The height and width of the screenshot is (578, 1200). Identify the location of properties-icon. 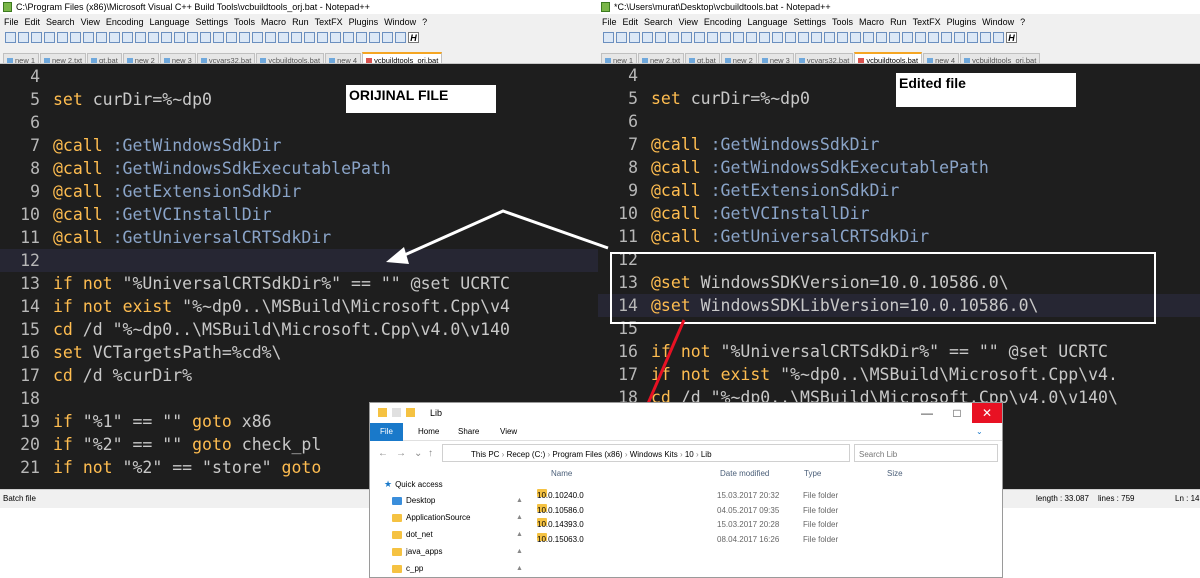
(396, 412).